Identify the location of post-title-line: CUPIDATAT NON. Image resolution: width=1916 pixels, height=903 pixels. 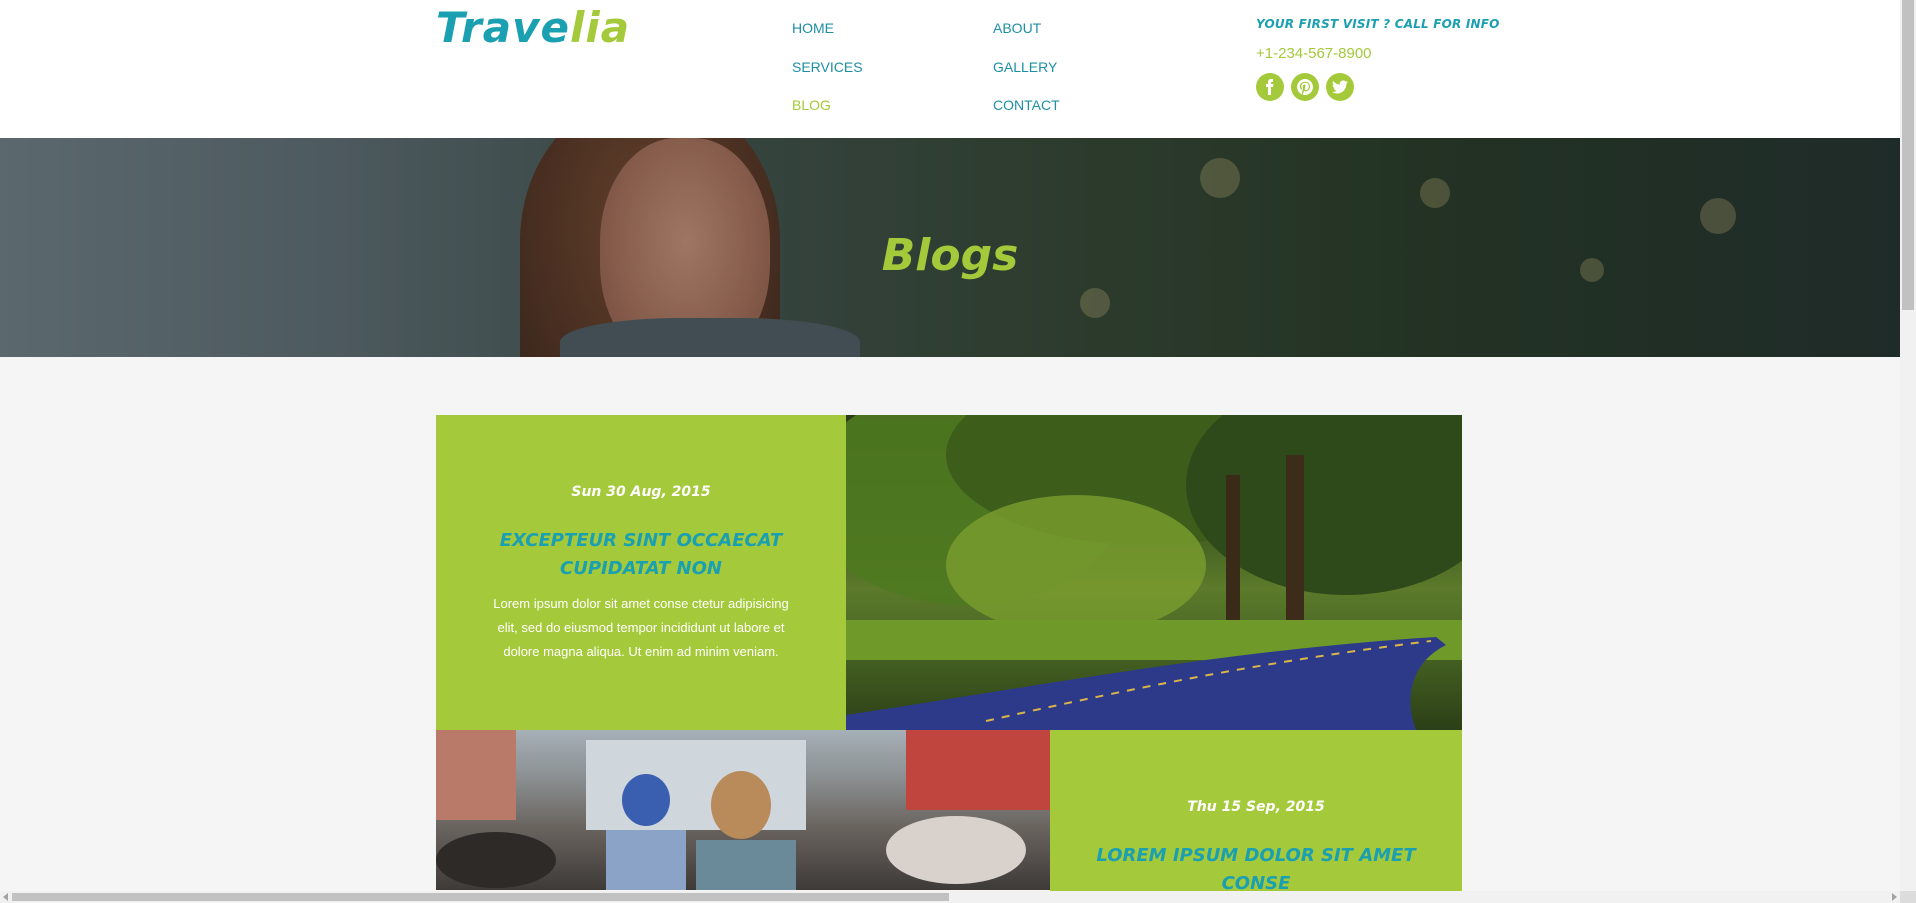
(641, 568).